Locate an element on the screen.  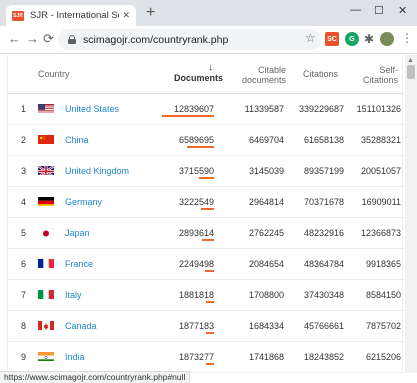
united-states-flag-icon is located at coordinates (46, 107).